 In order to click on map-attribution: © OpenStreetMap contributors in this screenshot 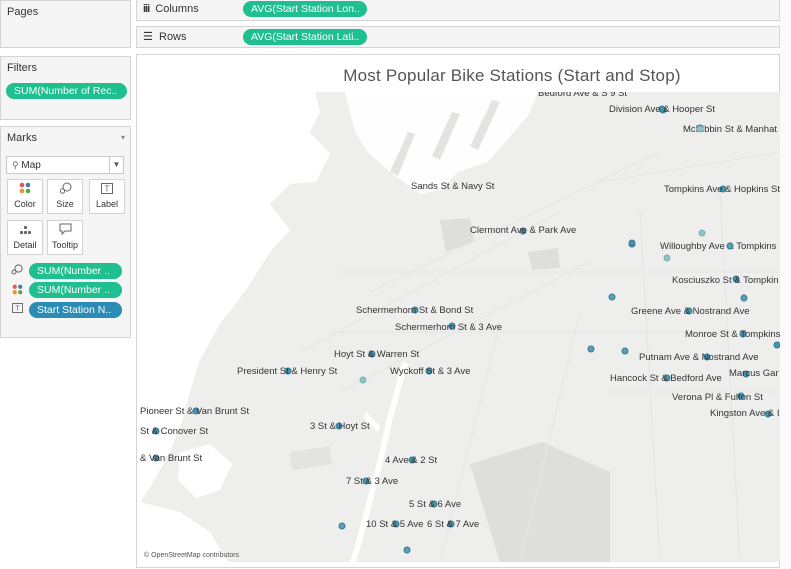, I will do `click(192, 555)`.